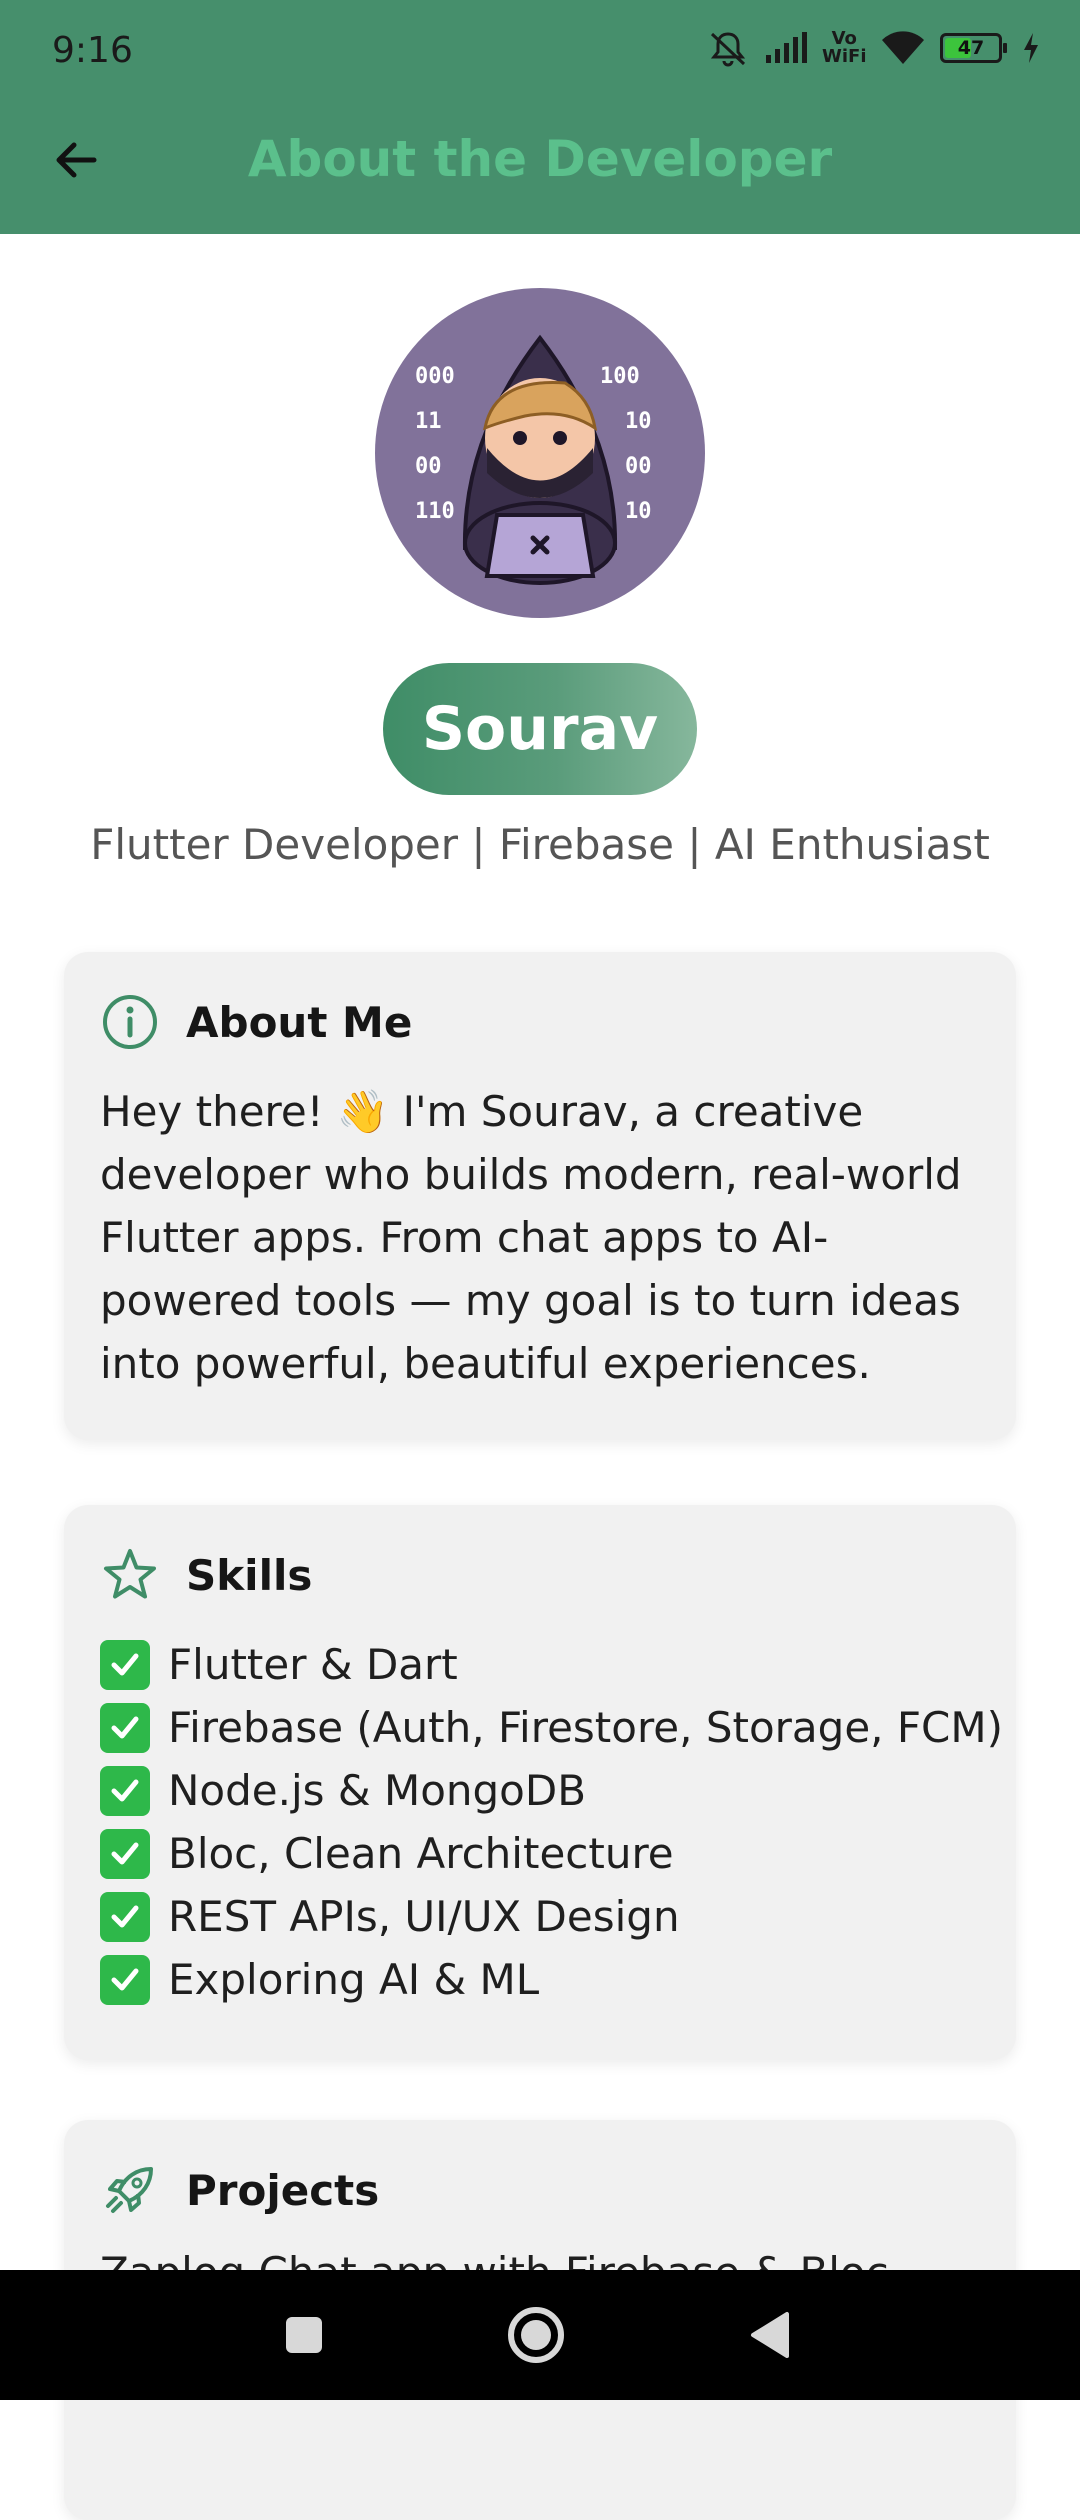 This screenshot has width=1080, height=2520. I want to click on skill-label: REST APIs, UI/UX Design, so click(424, 1916).